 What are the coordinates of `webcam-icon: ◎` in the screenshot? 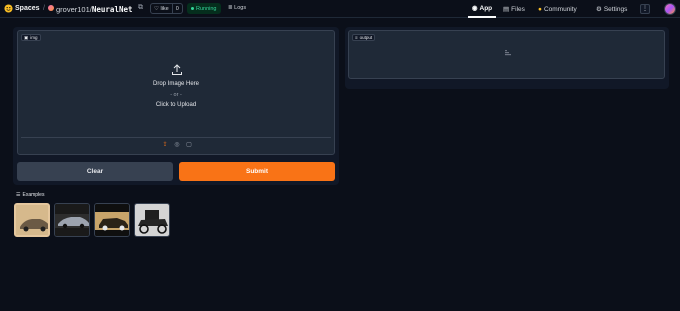 It's located at (177, 145).